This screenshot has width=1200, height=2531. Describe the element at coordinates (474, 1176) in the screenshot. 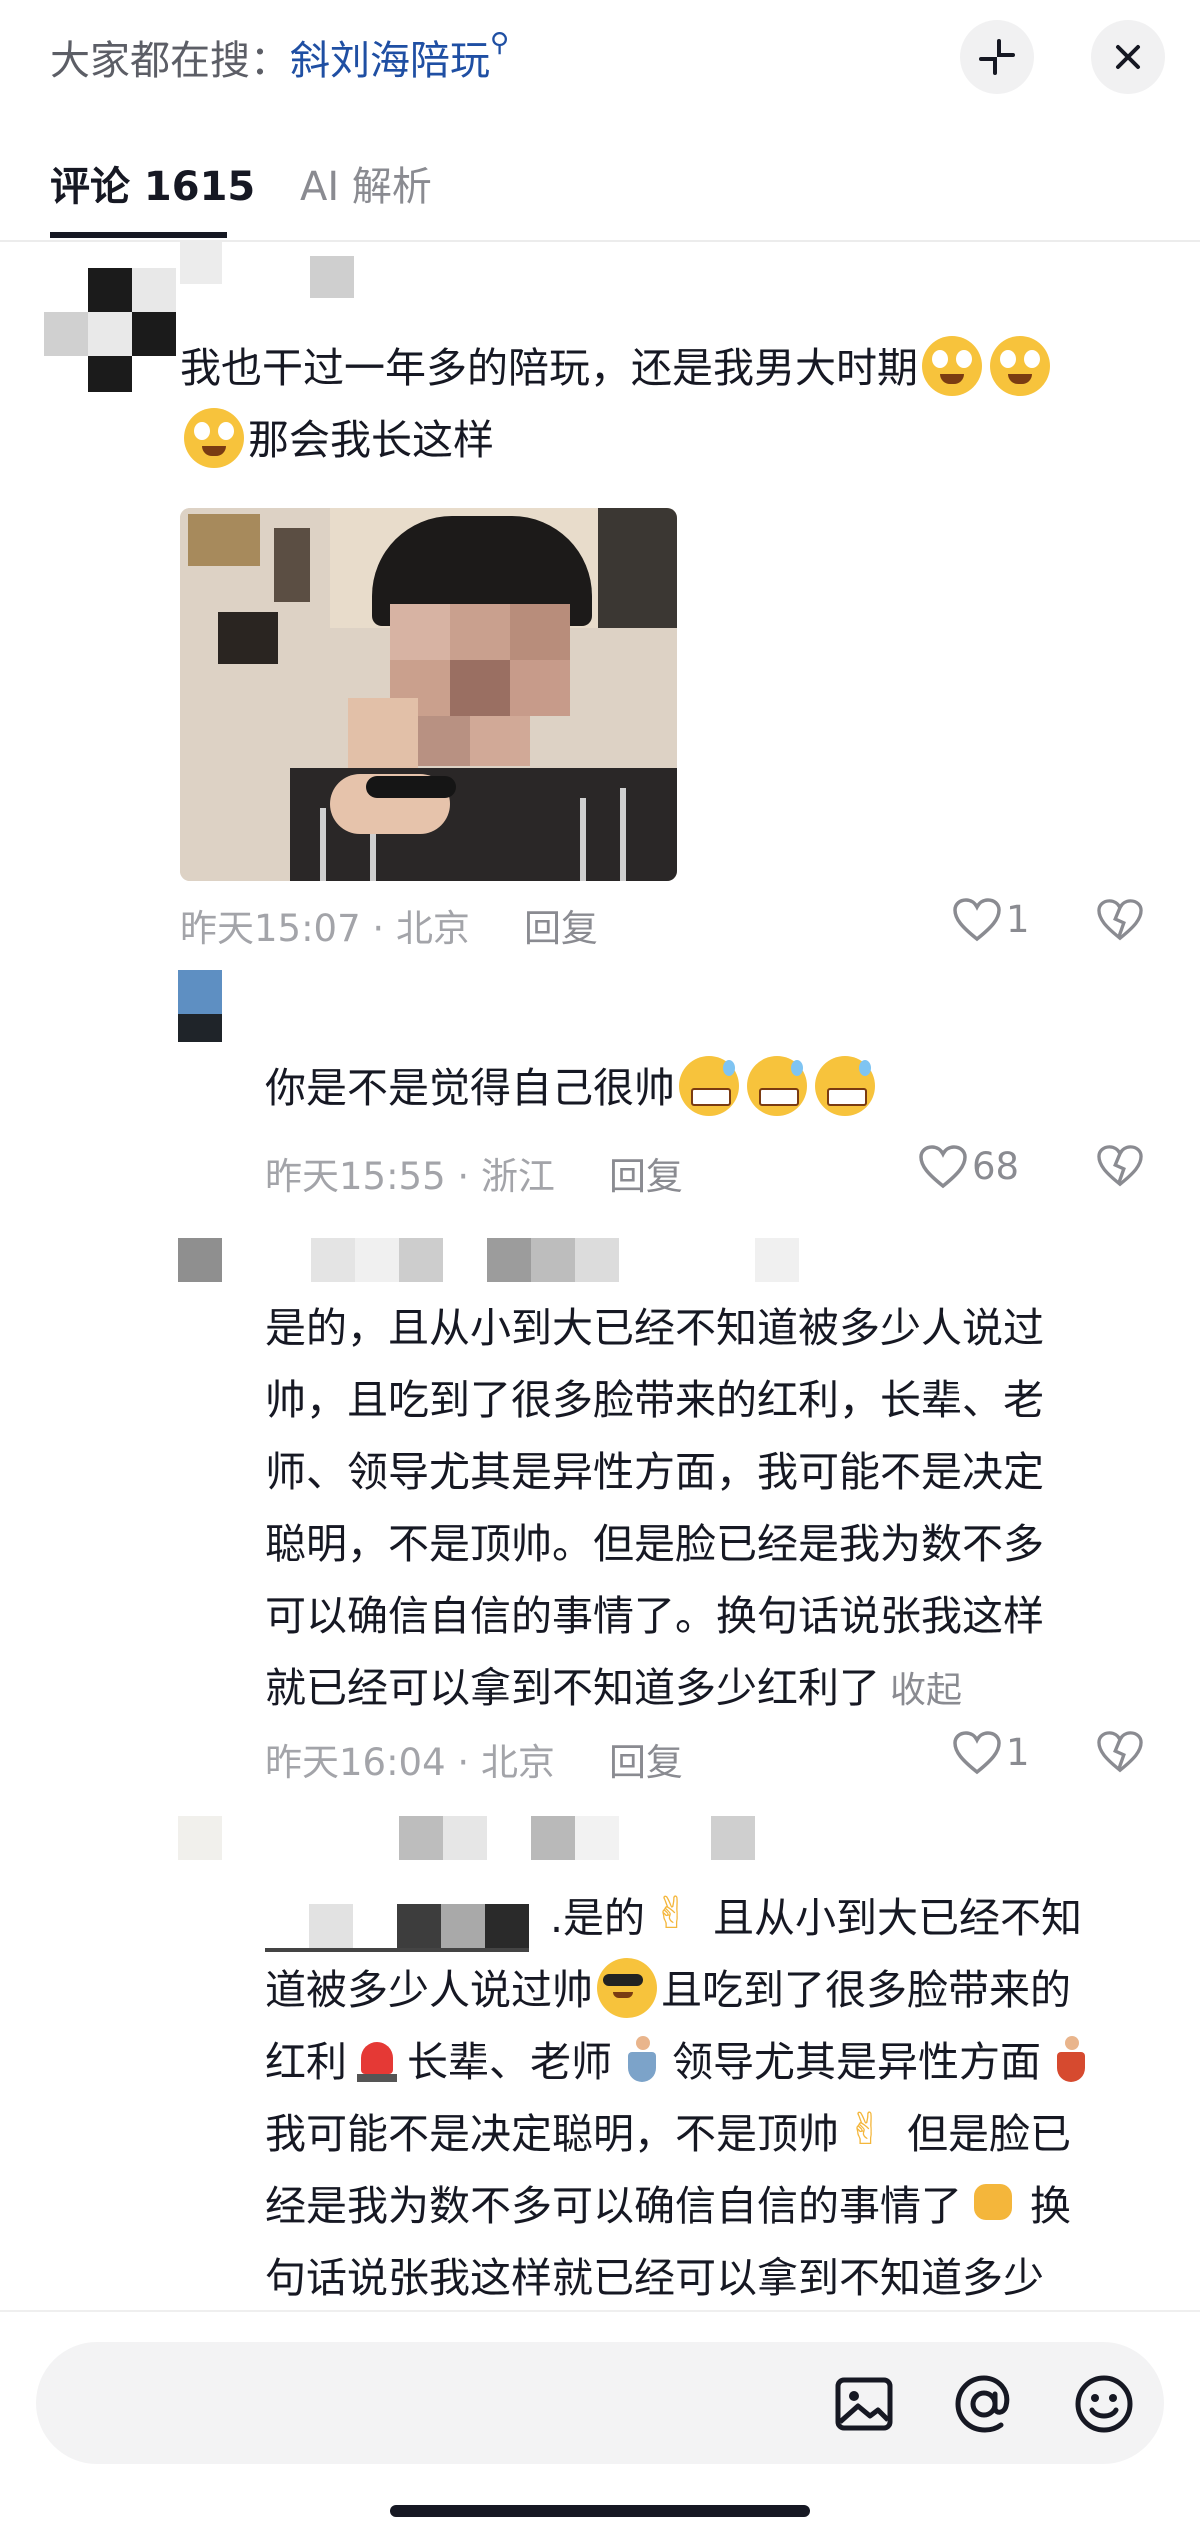

I see `comment-meta: 昨天15:55 · 浙江 回复` at that location.